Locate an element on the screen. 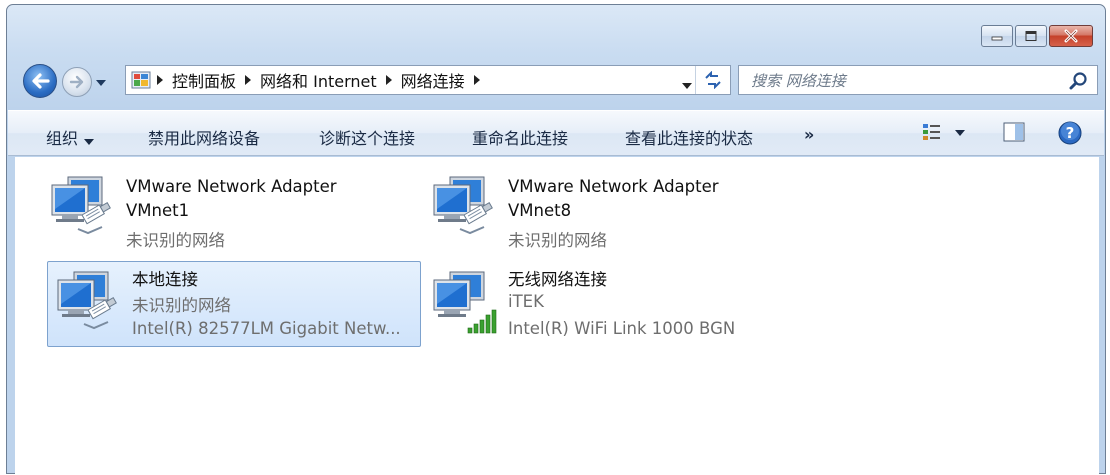 The image size is (1110, 475). minimize-icon is located at coordinates (997, 38).